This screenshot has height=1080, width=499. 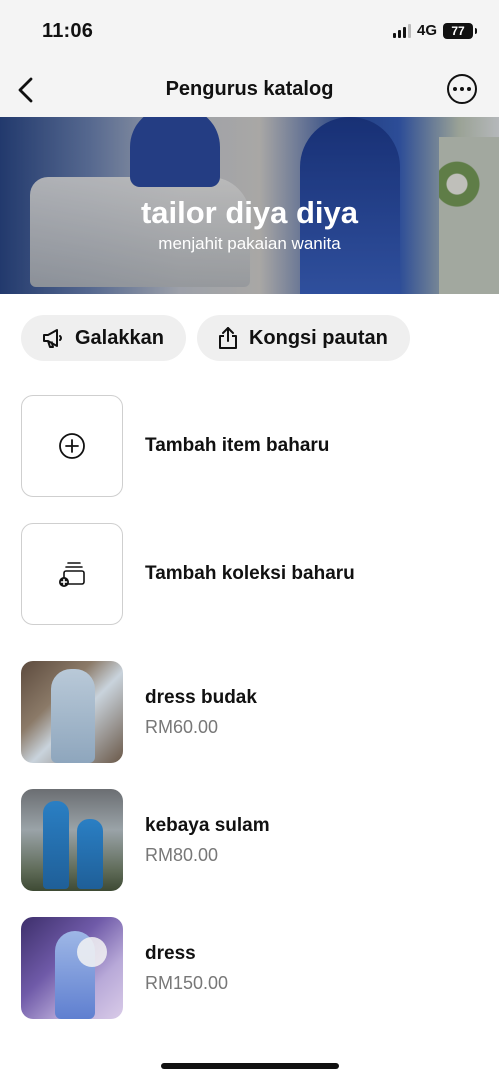 What do you see at coordinates (187, 982) in the screenshot?
I see `item-price: RM150.00` at bounding box center [187, 982].